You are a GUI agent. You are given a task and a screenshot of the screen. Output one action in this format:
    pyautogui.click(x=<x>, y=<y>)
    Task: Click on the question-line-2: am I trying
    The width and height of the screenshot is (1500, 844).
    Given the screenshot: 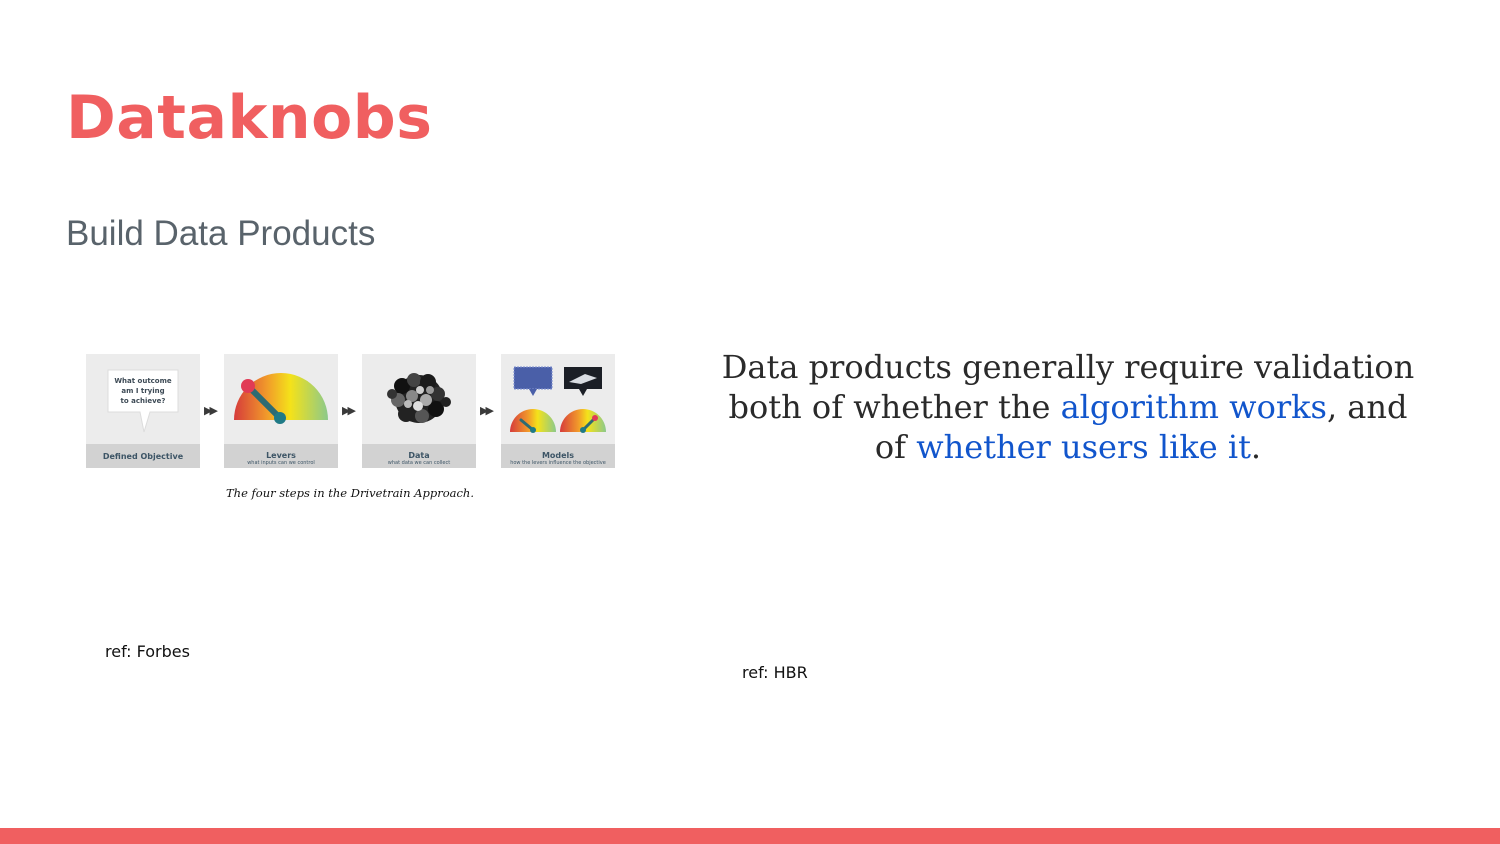 What is the action you would take?
    pyautogui.click(x=142, y=391)
    